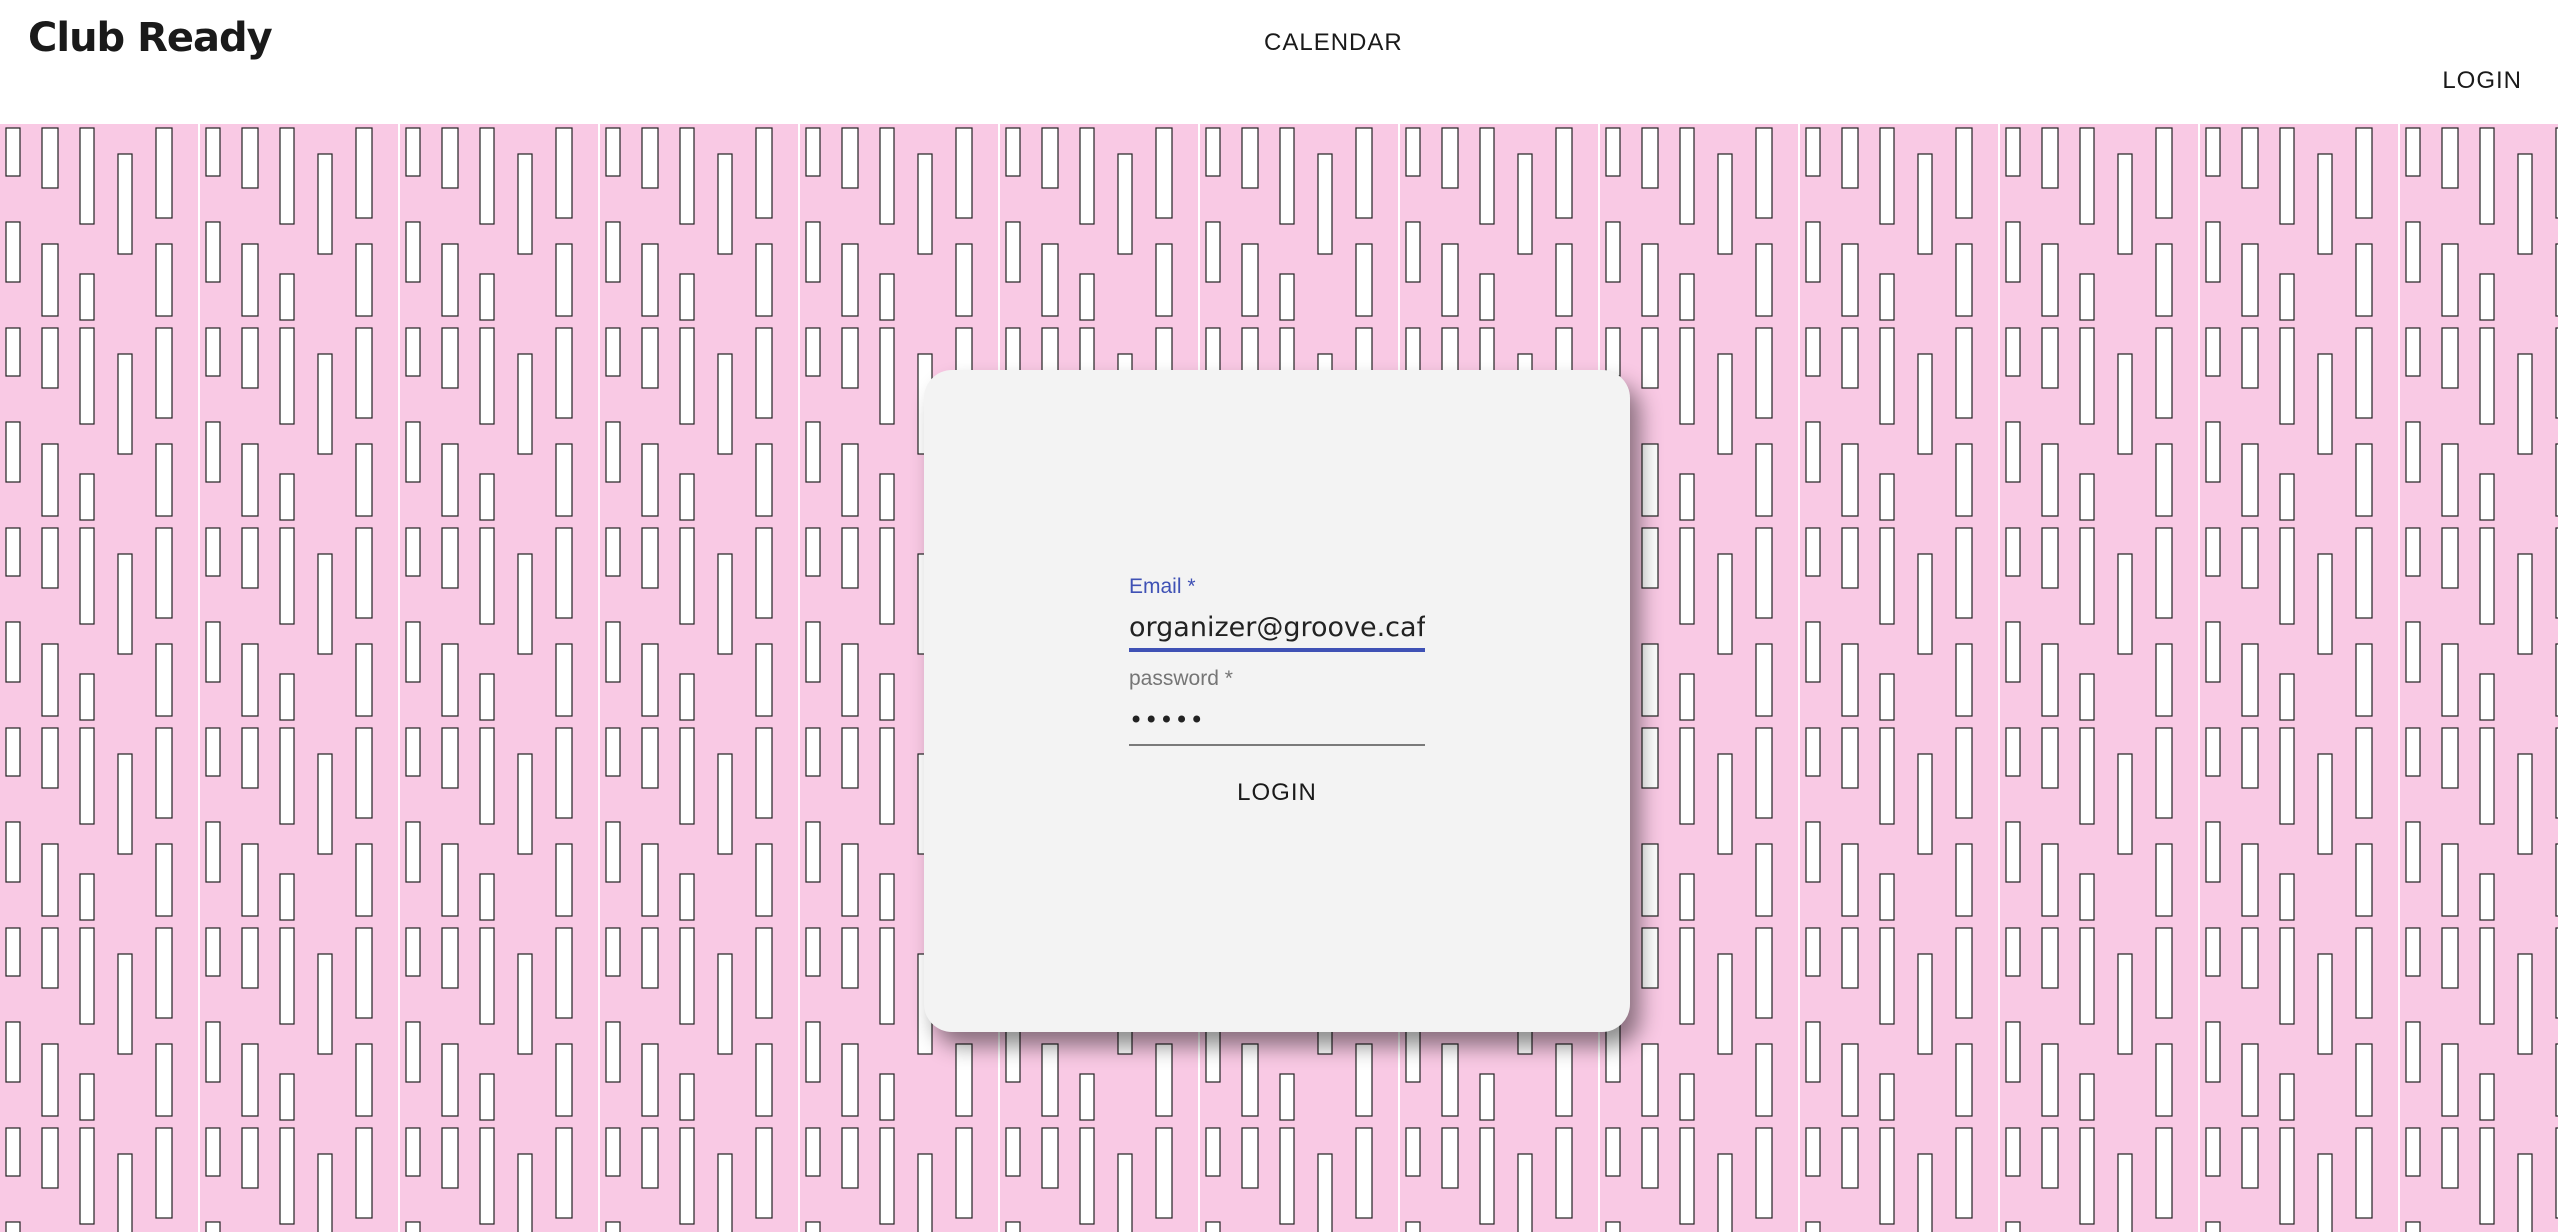 This screenshot has height=1232, width=2558. I want to click on top-app-bar: Club Ready CALENDAR LOGIN, so click(1279, 62).